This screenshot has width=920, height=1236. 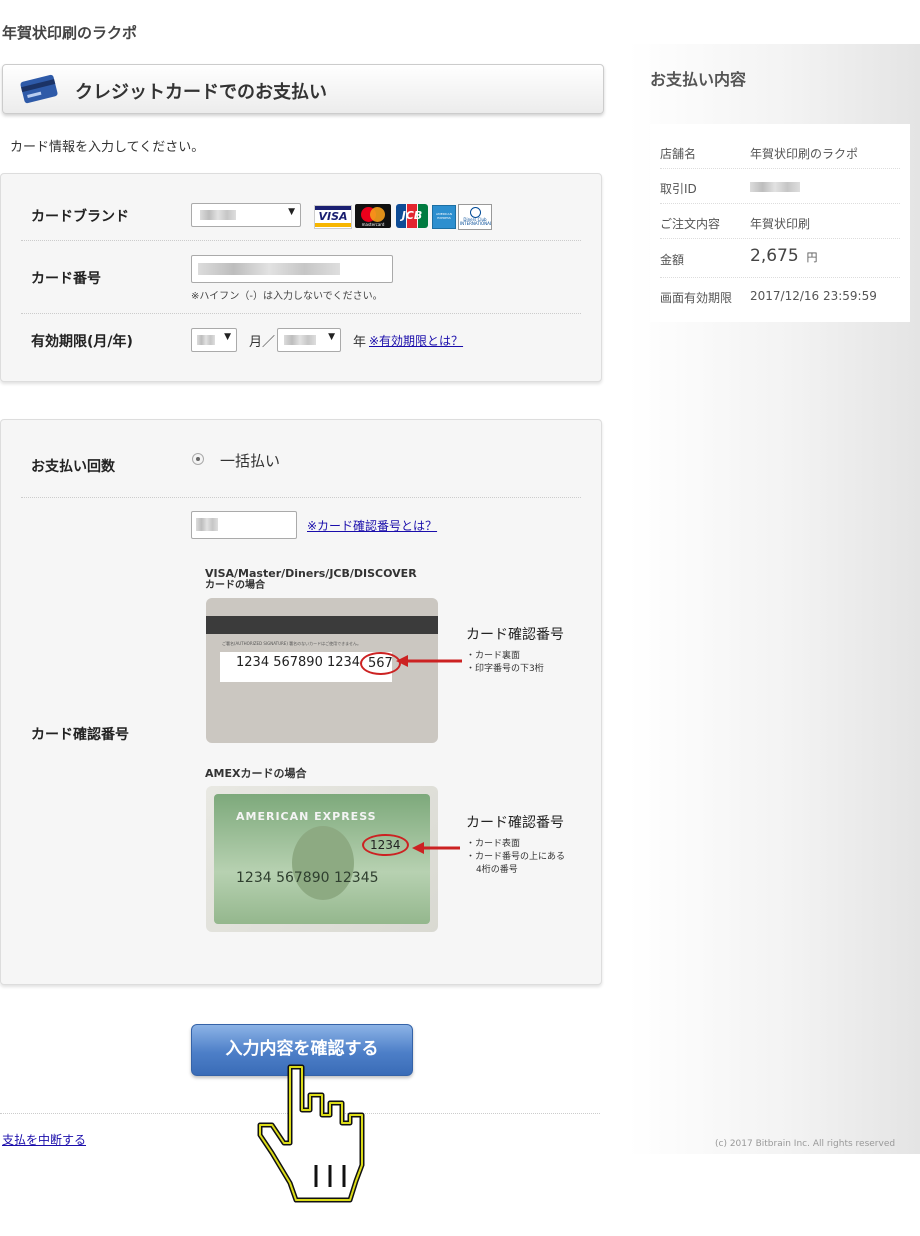 I want to click on expiry-help-link: ※有効期限とは？, so click(x=416, y=340).